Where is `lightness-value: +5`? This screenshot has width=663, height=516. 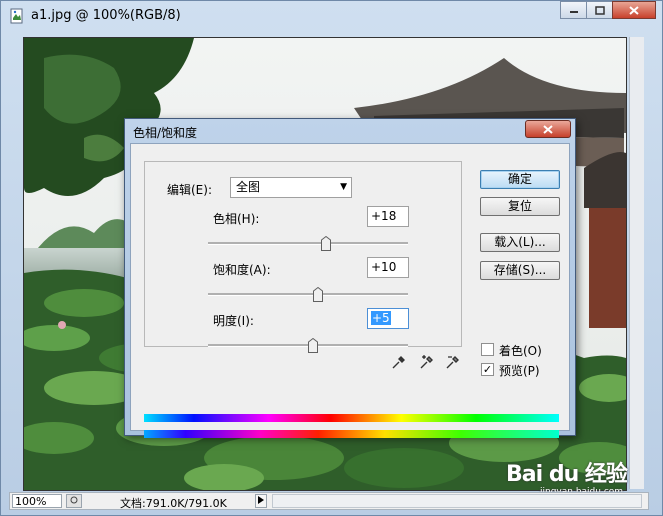 lightness-value: +5 is located at coordinates (381, 318).